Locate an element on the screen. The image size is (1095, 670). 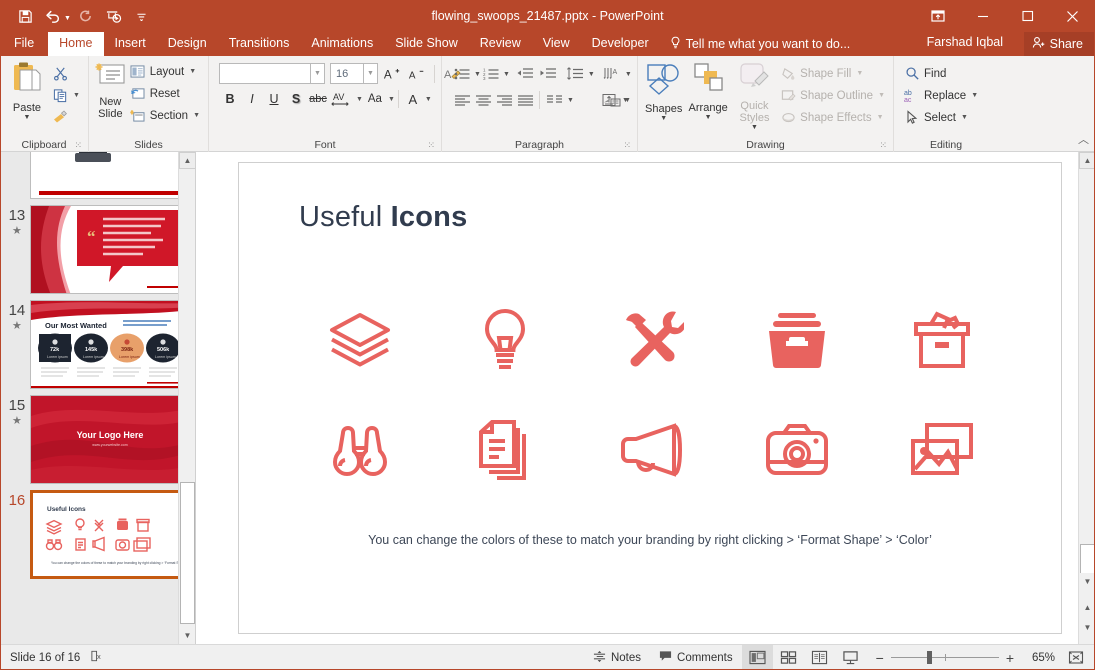
collapse-ribbon-button: ︿ is located at coordinates (1083, 139).